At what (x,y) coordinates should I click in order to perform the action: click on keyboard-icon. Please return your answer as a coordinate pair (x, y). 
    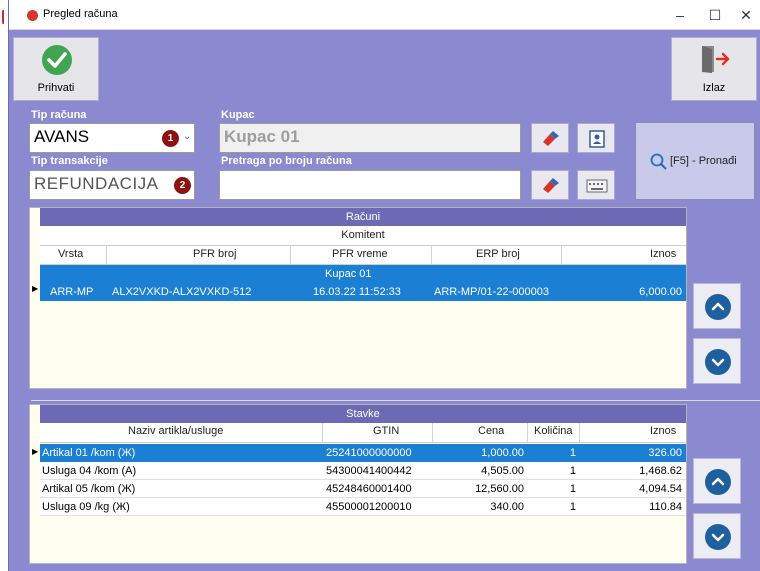
    Looking at the image, I should click on (597, 186).